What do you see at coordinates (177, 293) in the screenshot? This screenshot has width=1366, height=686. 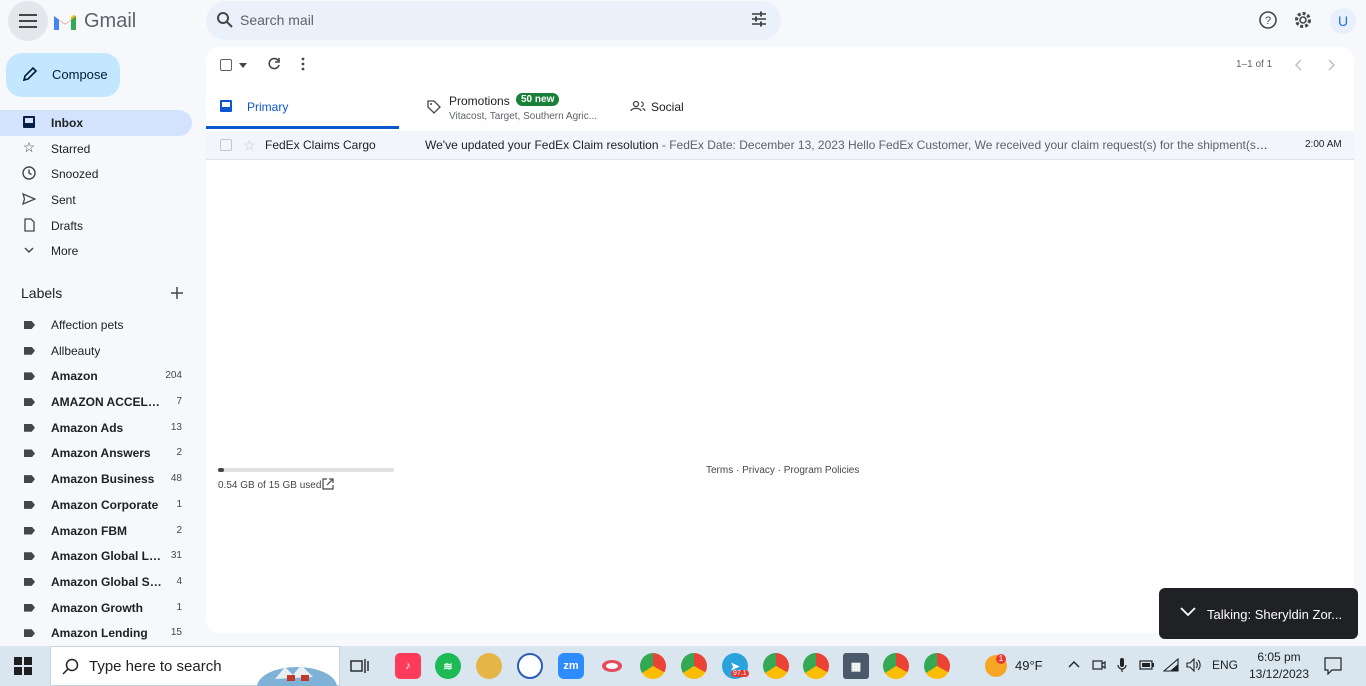 I see `add-label-icon` at bounding box center [177, 293].